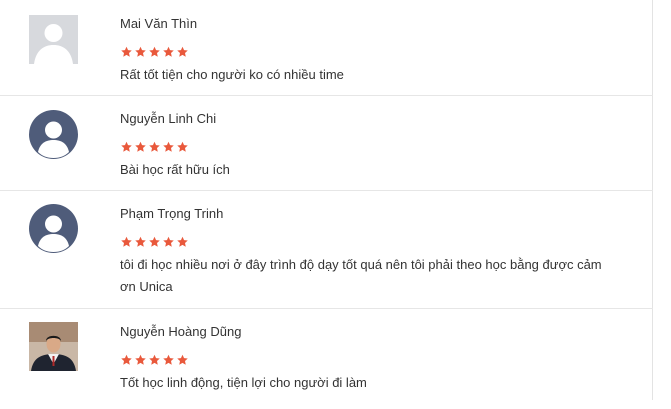  Describe the element at coordinates (232, 74) in the screenshot. I see `review-comment: Rất tốt tiện cho người ko có nhiều time` at that location.